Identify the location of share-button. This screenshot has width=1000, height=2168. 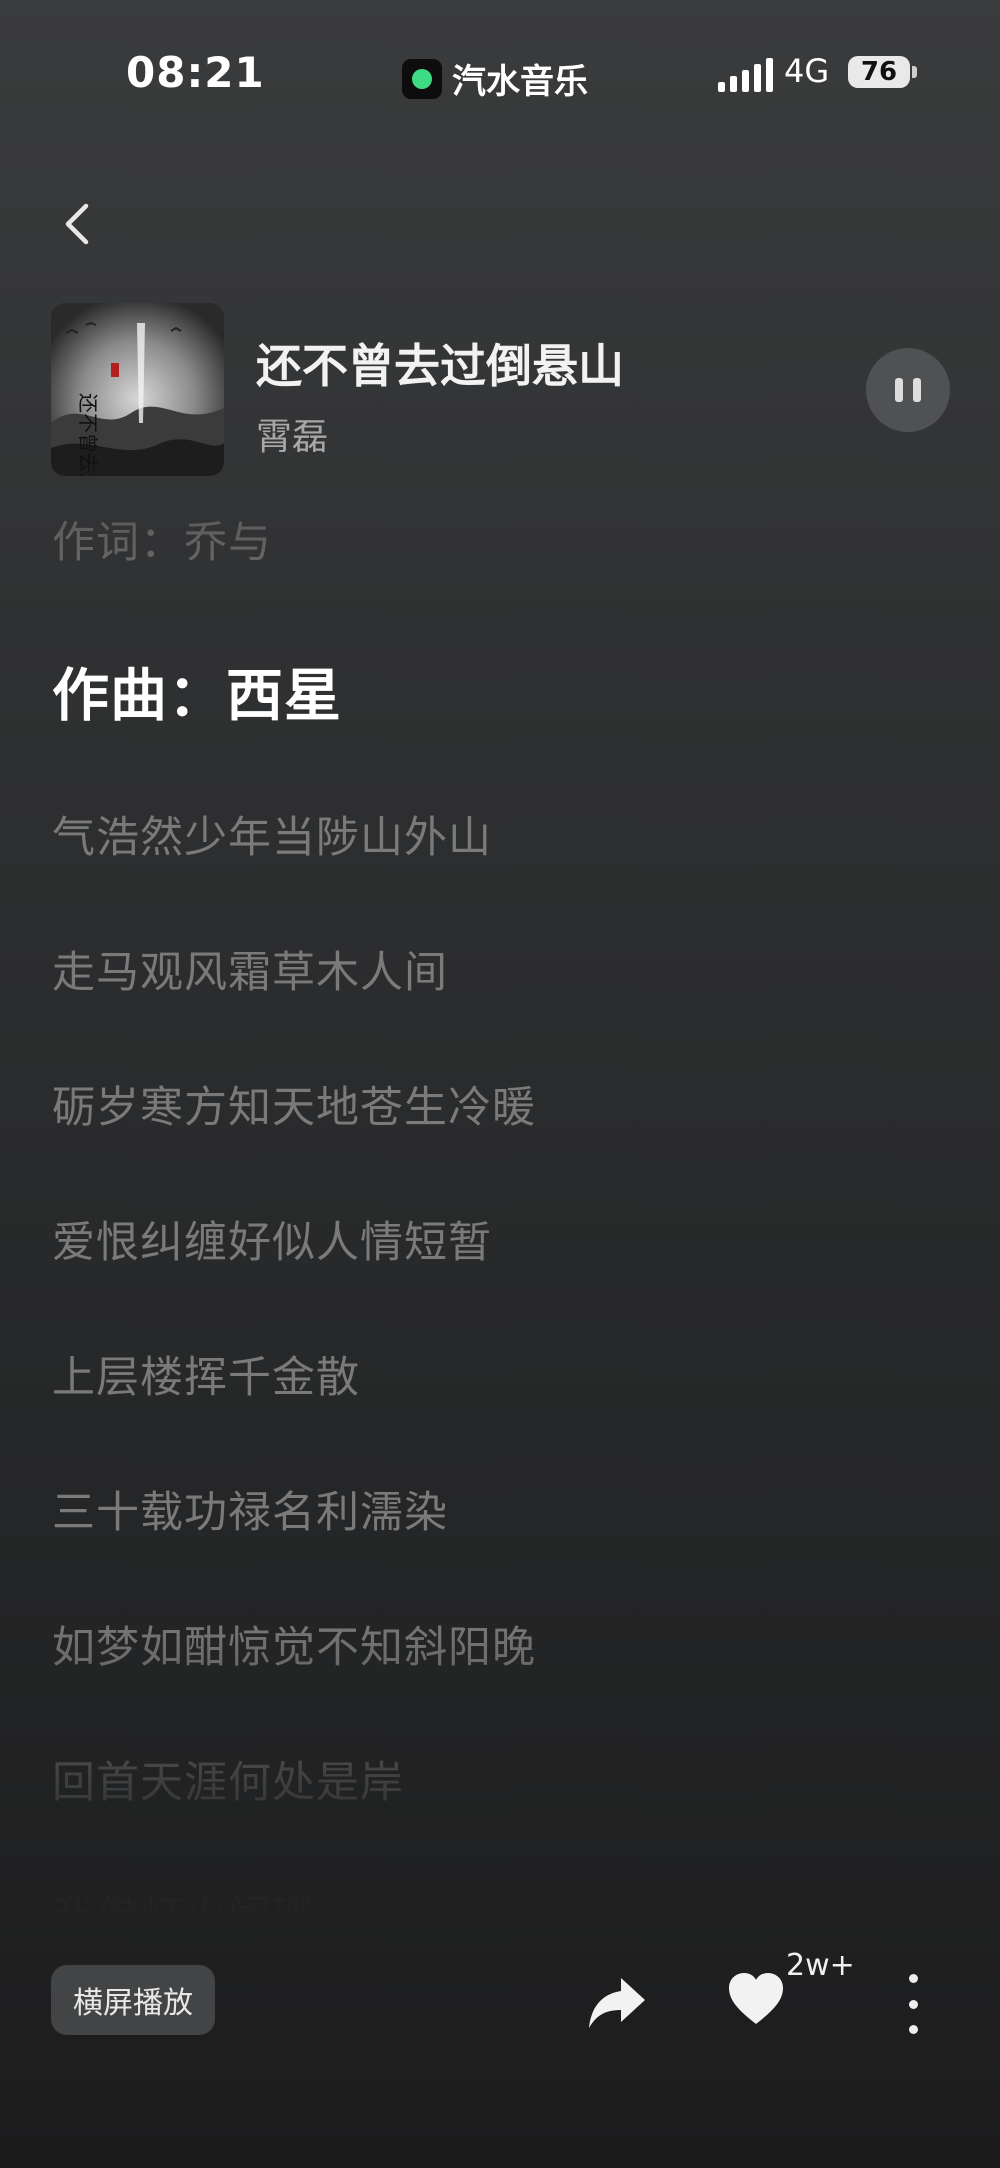
(617, 2002).